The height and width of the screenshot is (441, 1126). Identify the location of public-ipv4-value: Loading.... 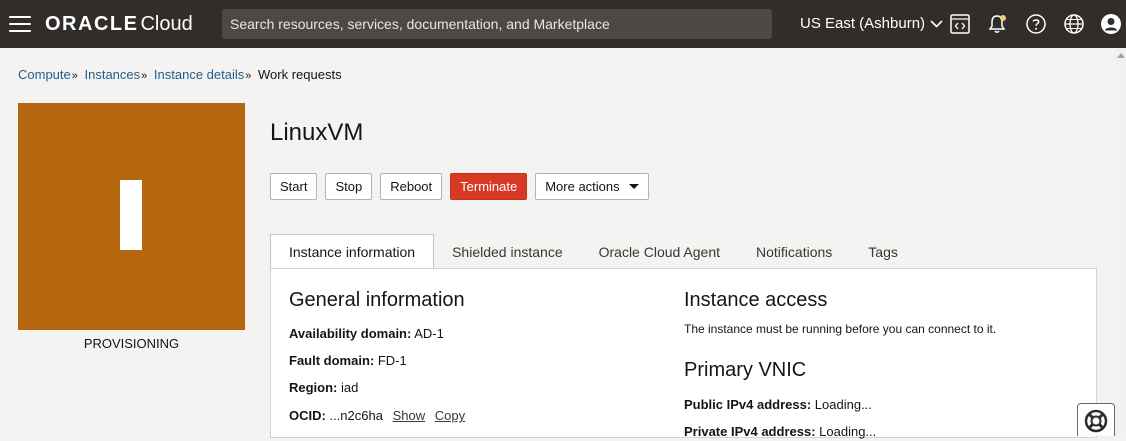
(843, 404).